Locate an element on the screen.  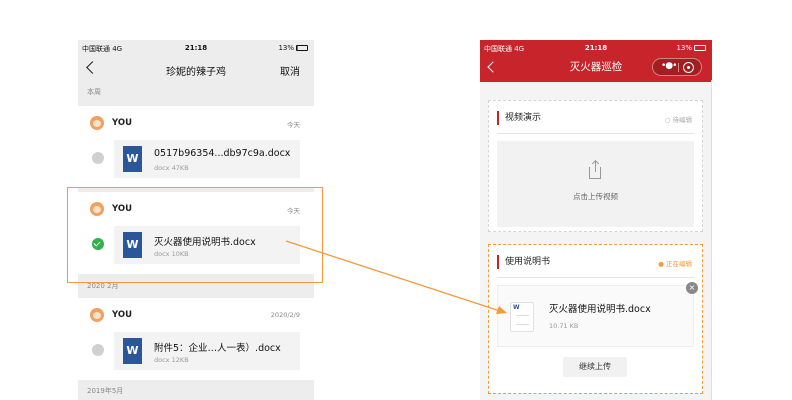
manual-section: 使用说明书 ● 正在编辑 灭火器使用说明书.docx 10.71 KB 继续上传 is located at coordinates (595, 319).